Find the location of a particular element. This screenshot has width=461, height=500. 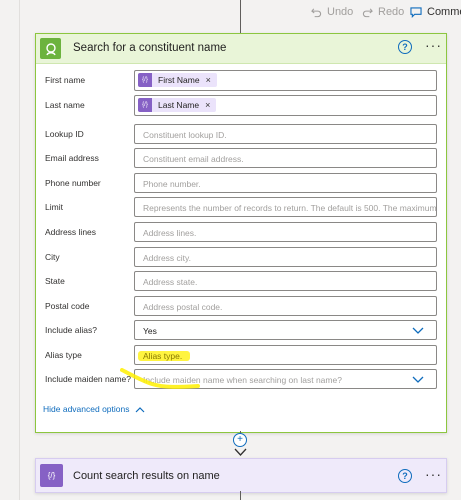

address-lines-input: Address lines. is located at coordinates (285, 232).